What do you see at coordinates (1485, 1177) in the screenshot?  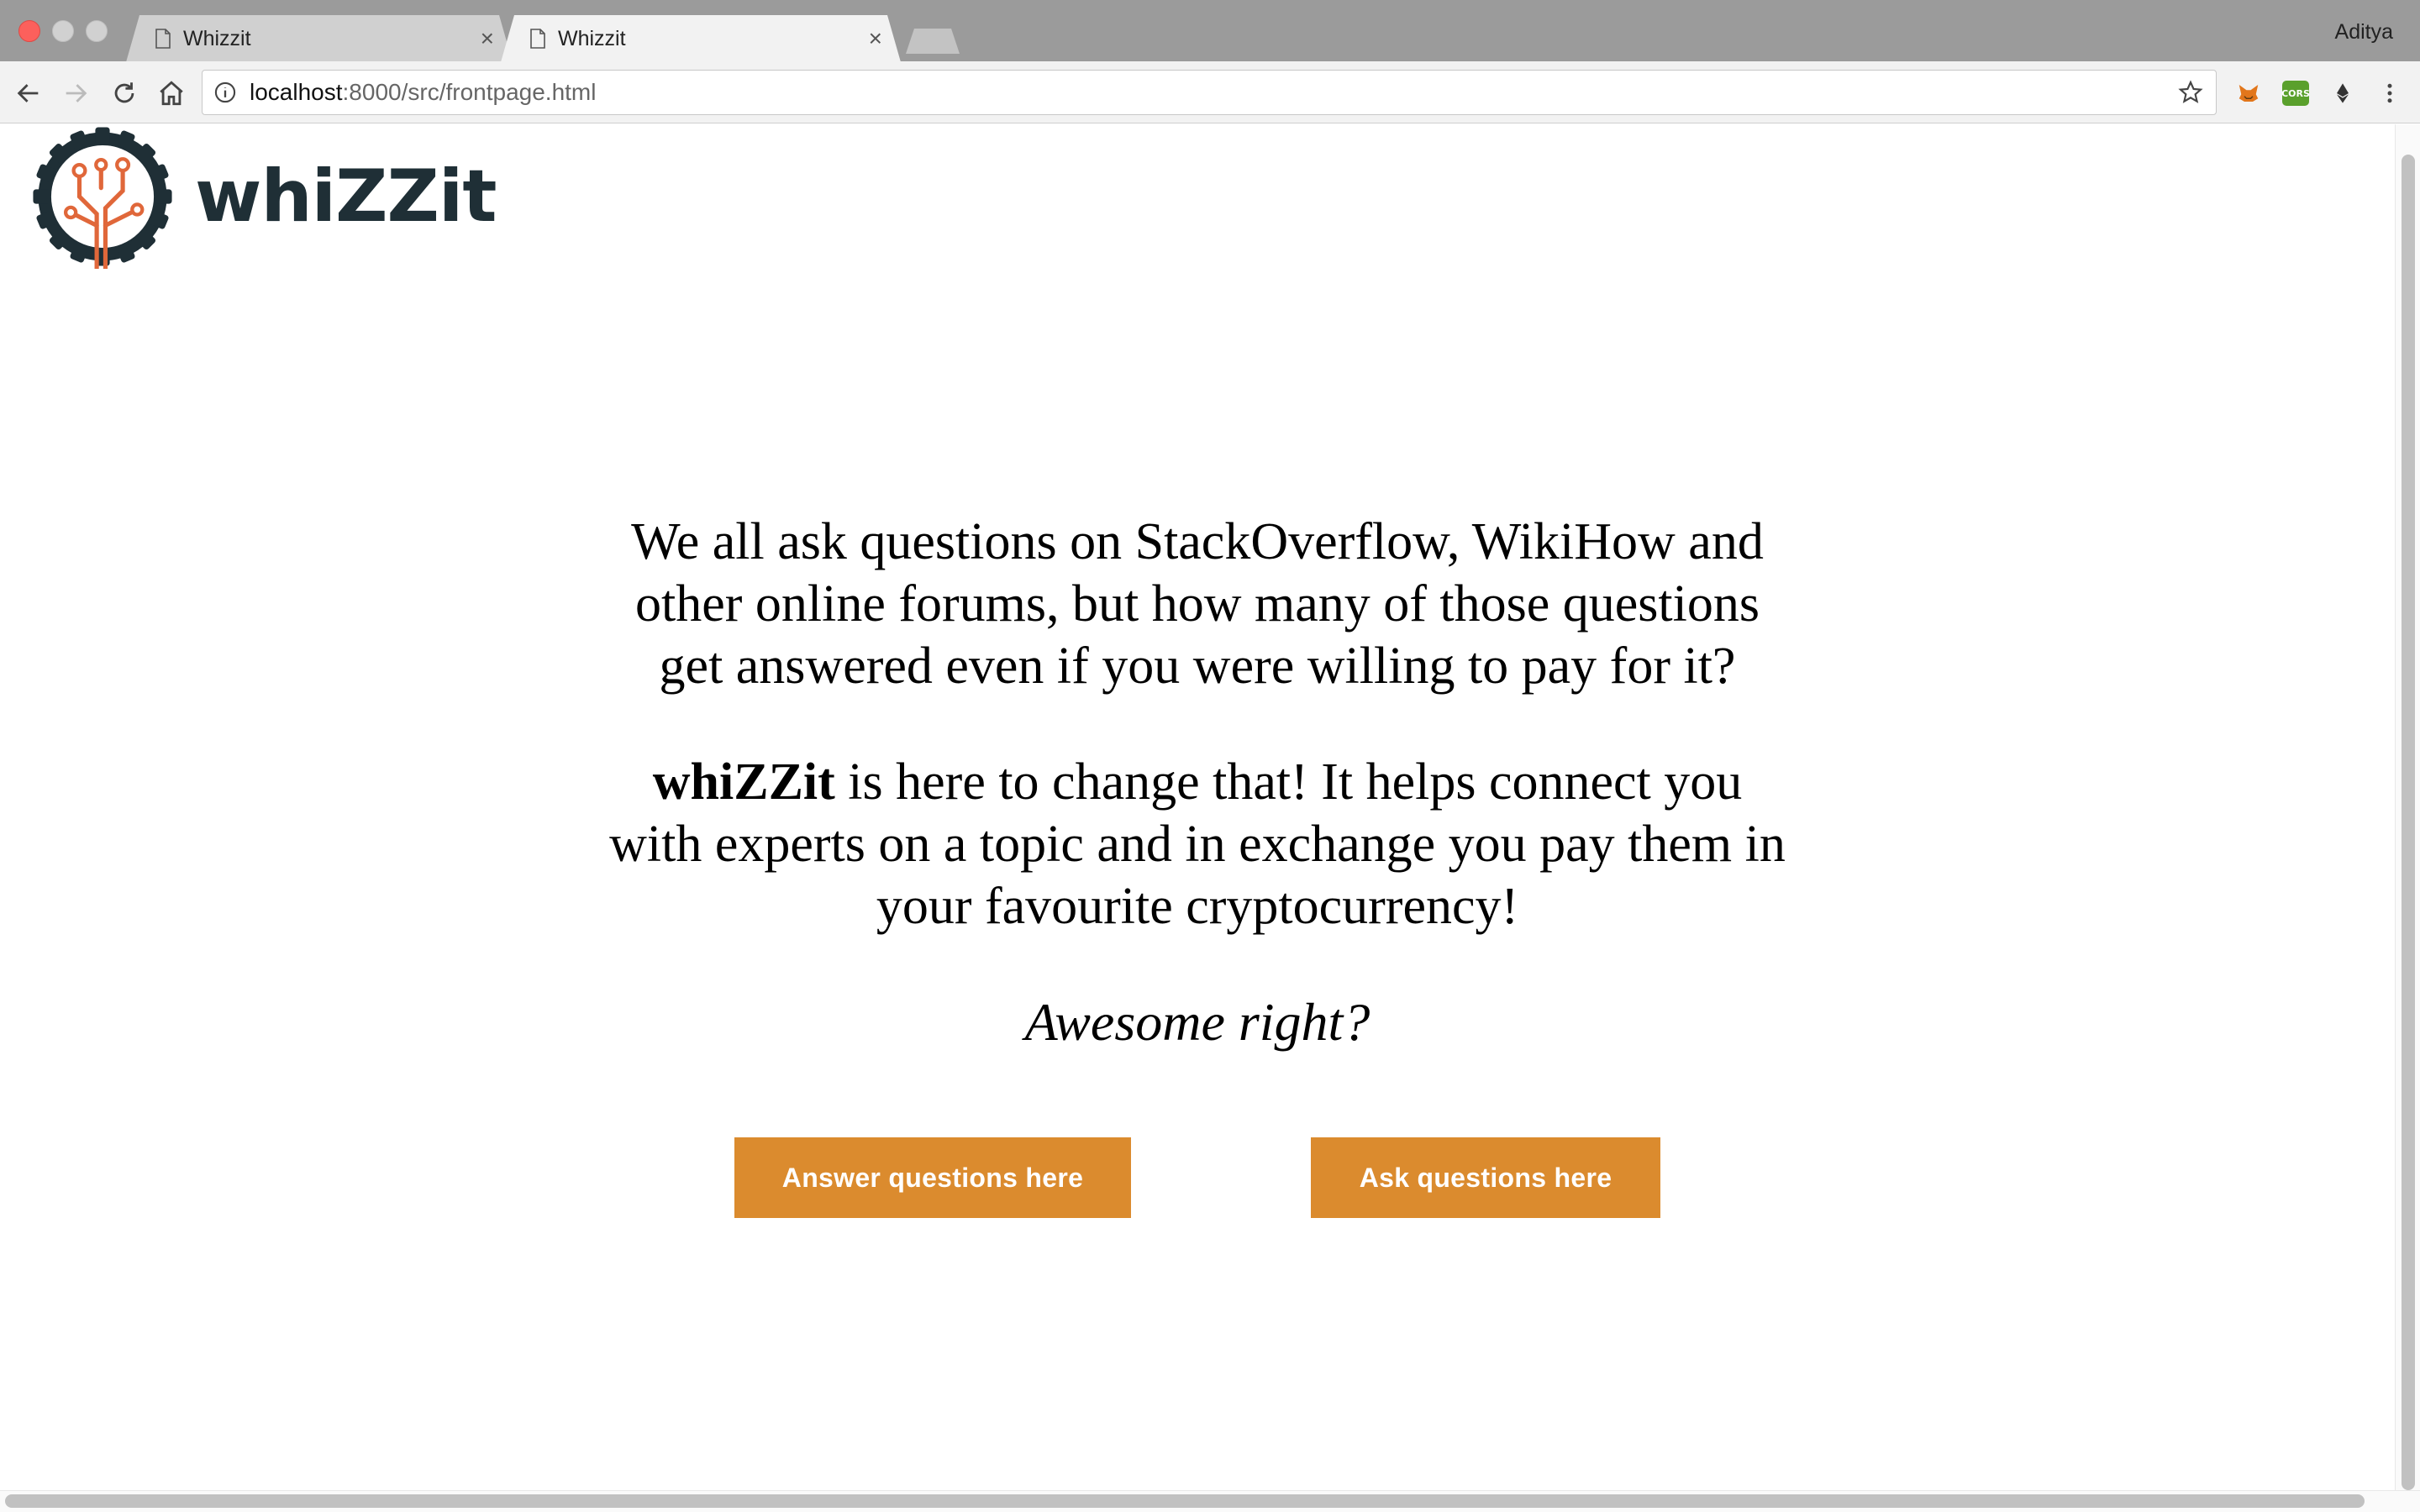 I see `ask-questions-button: Ask questions here` at bounding box center [1485, 1177].